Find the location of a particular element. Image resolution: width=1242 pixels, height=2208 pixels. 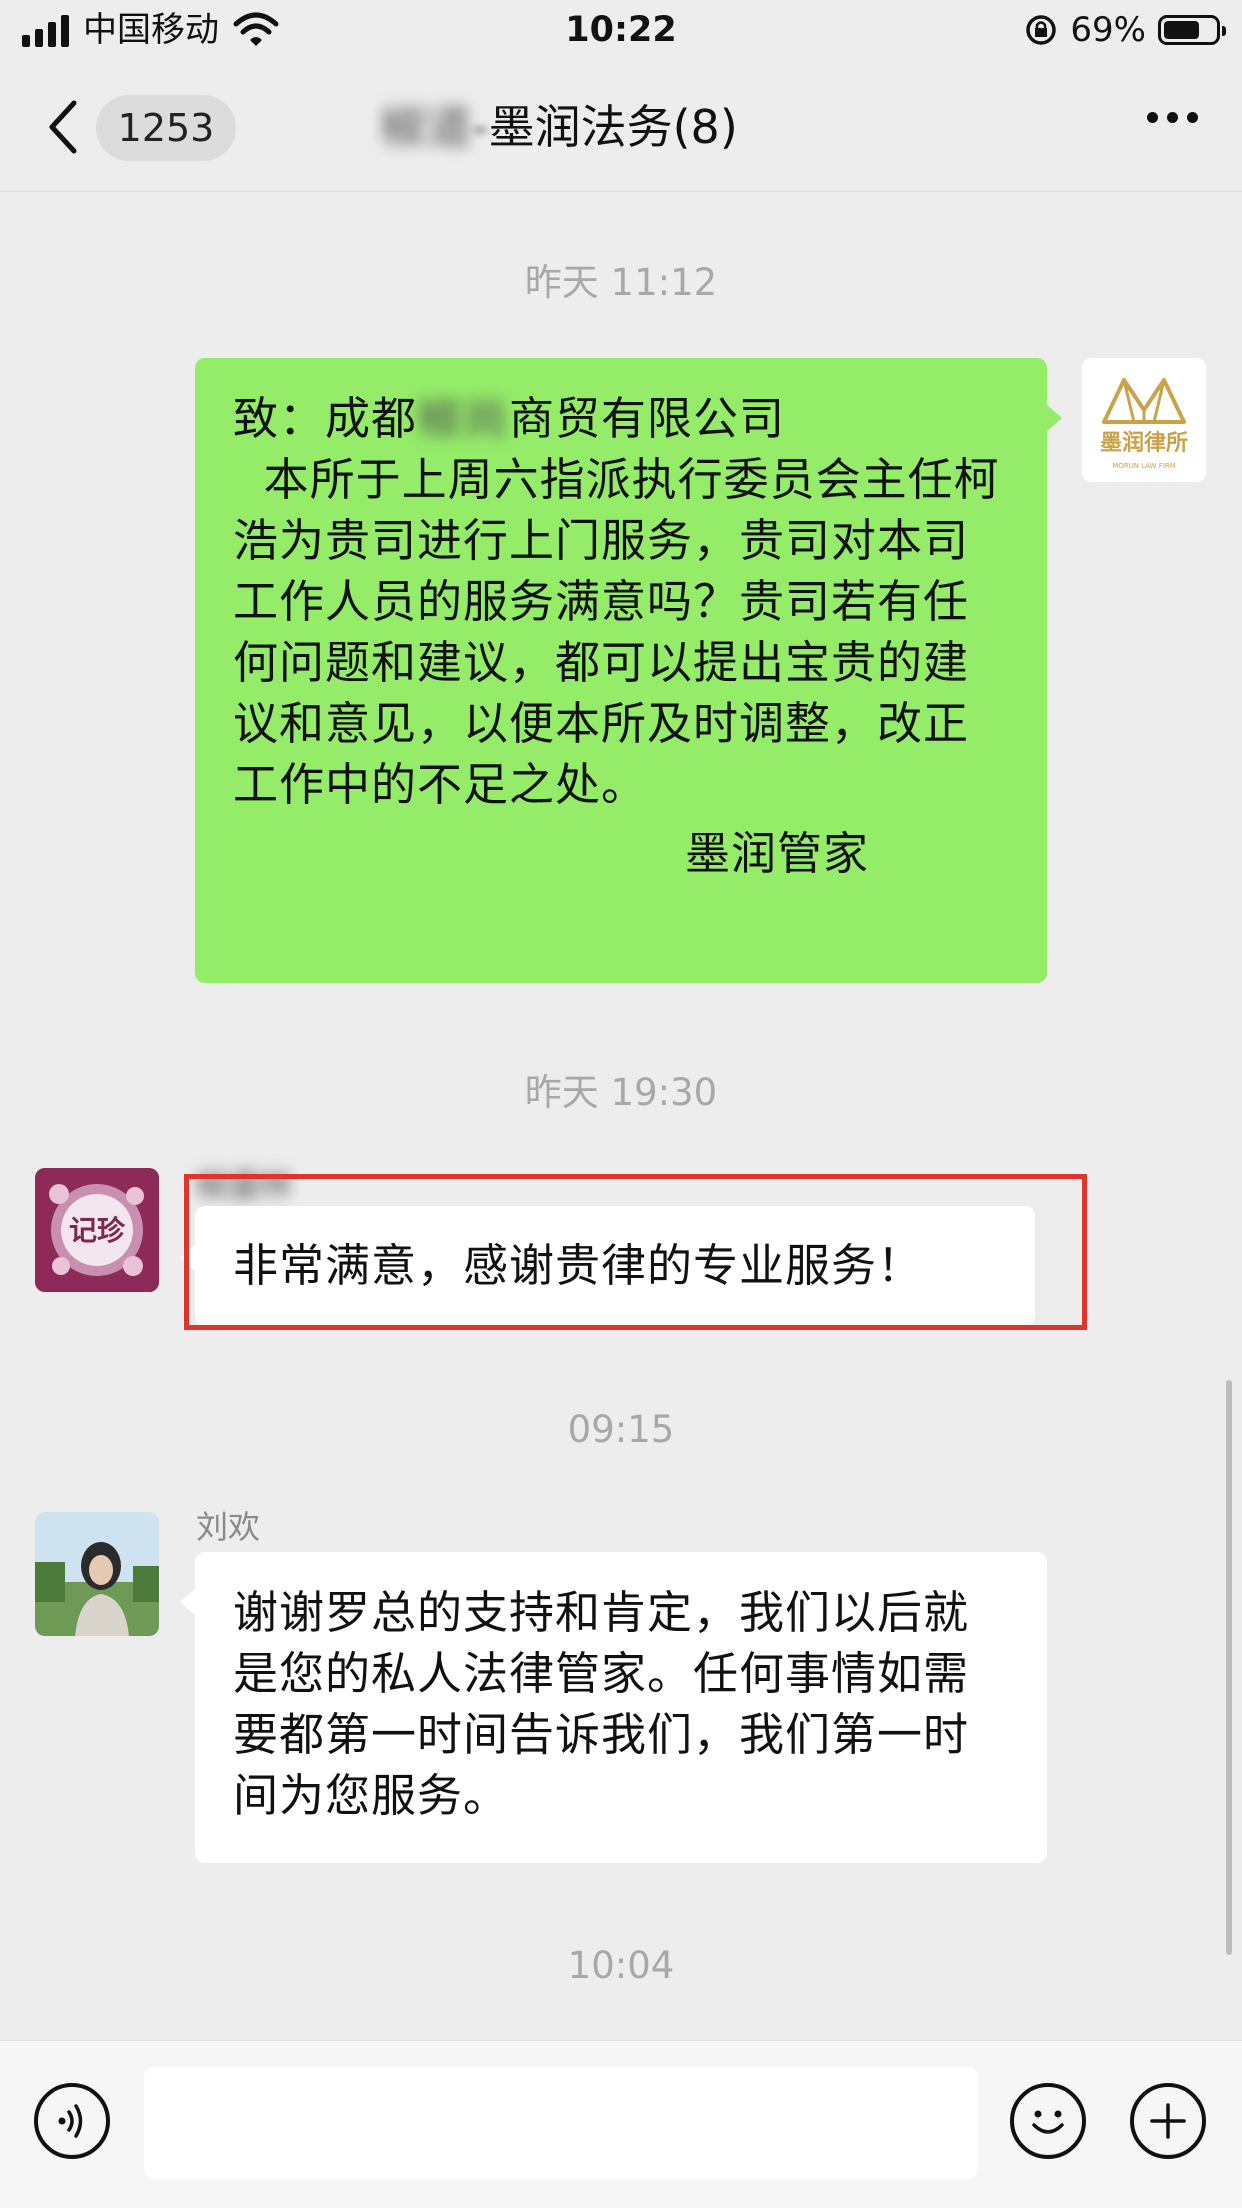

chat-title-text: 墨润法务(8) is located at coordinates (613, 127).